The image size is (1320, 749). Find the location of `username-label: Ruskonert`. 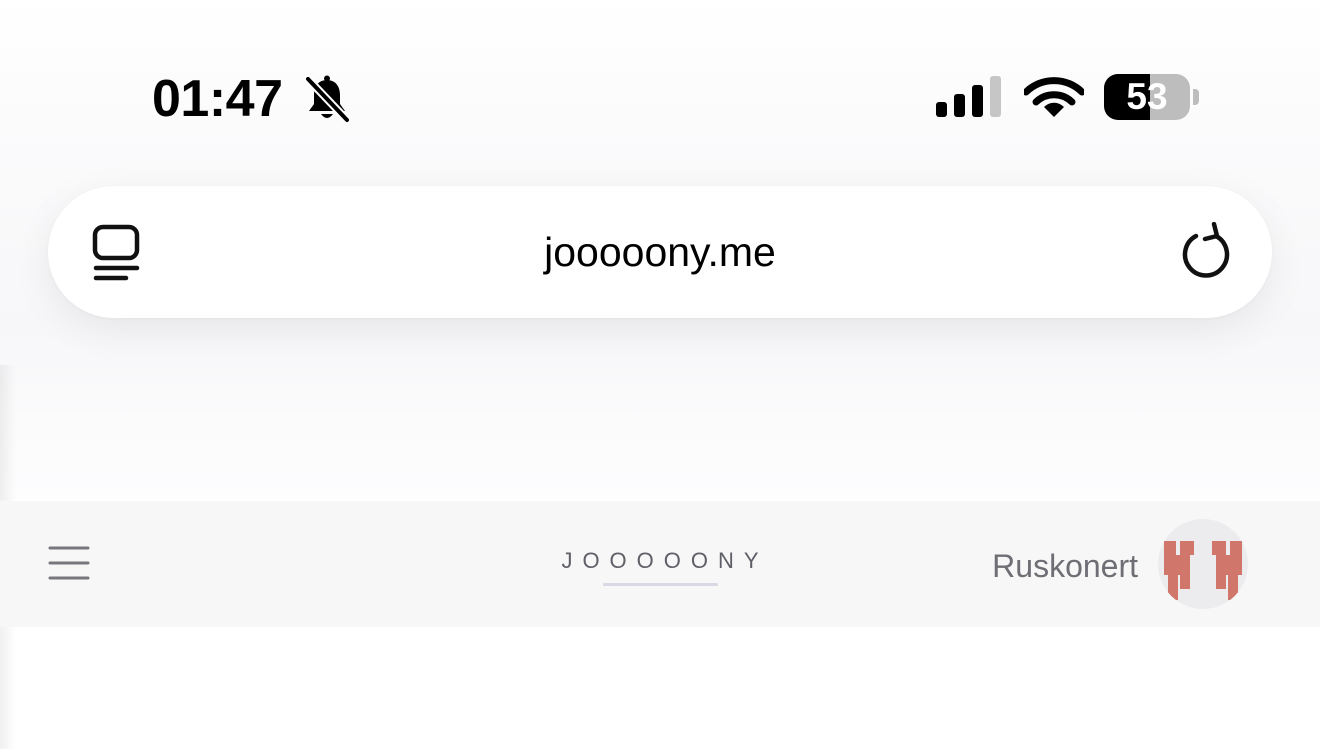

username-label: Ruskonert is located at coordinates (1019, 566).